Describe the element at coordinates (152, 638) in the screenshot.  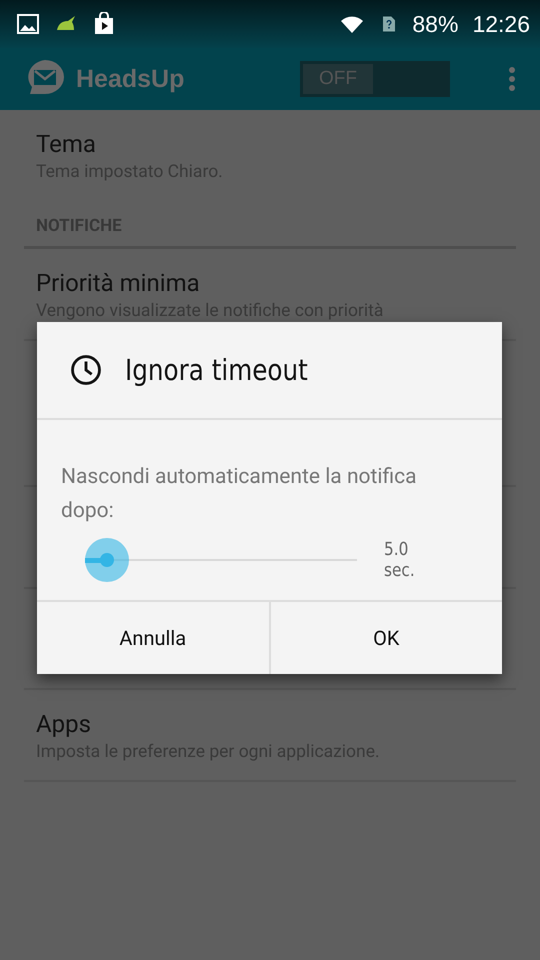
I see `cancel-button: Annulla` at that location.